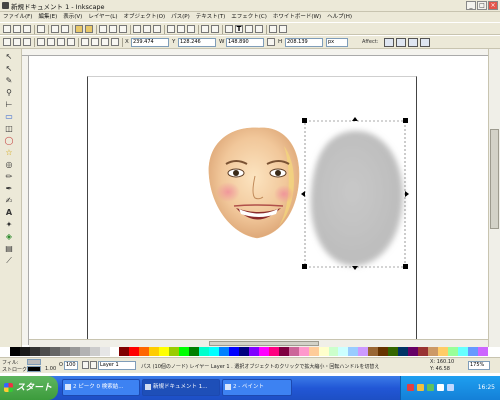 The image size is (500, 400). Describe the element at coordinates (9, 212) in the screenshot. I see `text-icon: A` at that location.